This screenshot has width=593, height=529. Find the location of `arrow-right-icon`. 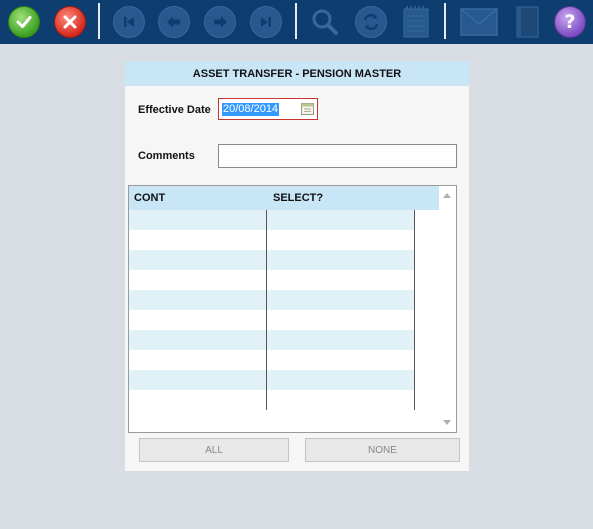

arrow-right-icon is located at coordinates (220, 22).